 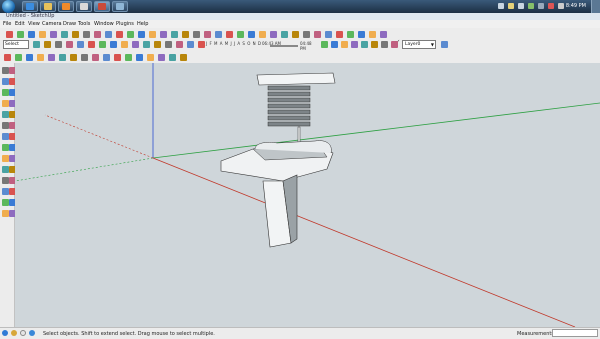 What do you see at coordinates (196, 34) in the screenshot?
I see `protractor-tool-button` at bounding box center [196, 34].